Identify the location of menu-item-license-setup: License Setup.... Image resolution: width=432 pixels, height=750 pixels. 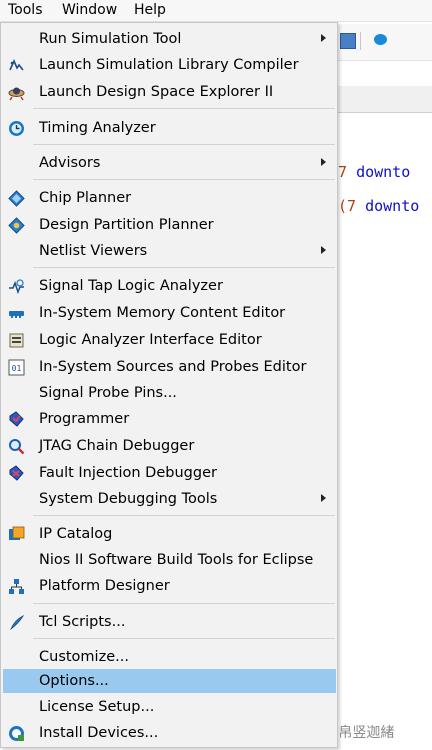
(169, 707).